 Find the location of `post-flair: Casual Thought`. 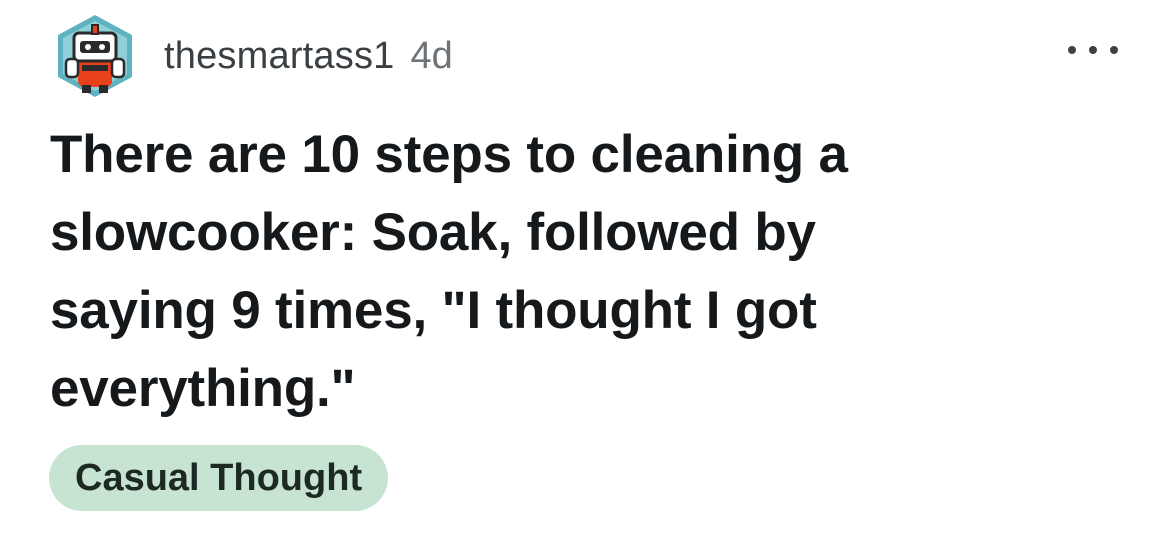

post-flair: Casual Thought is located at coordinates (219, 478).